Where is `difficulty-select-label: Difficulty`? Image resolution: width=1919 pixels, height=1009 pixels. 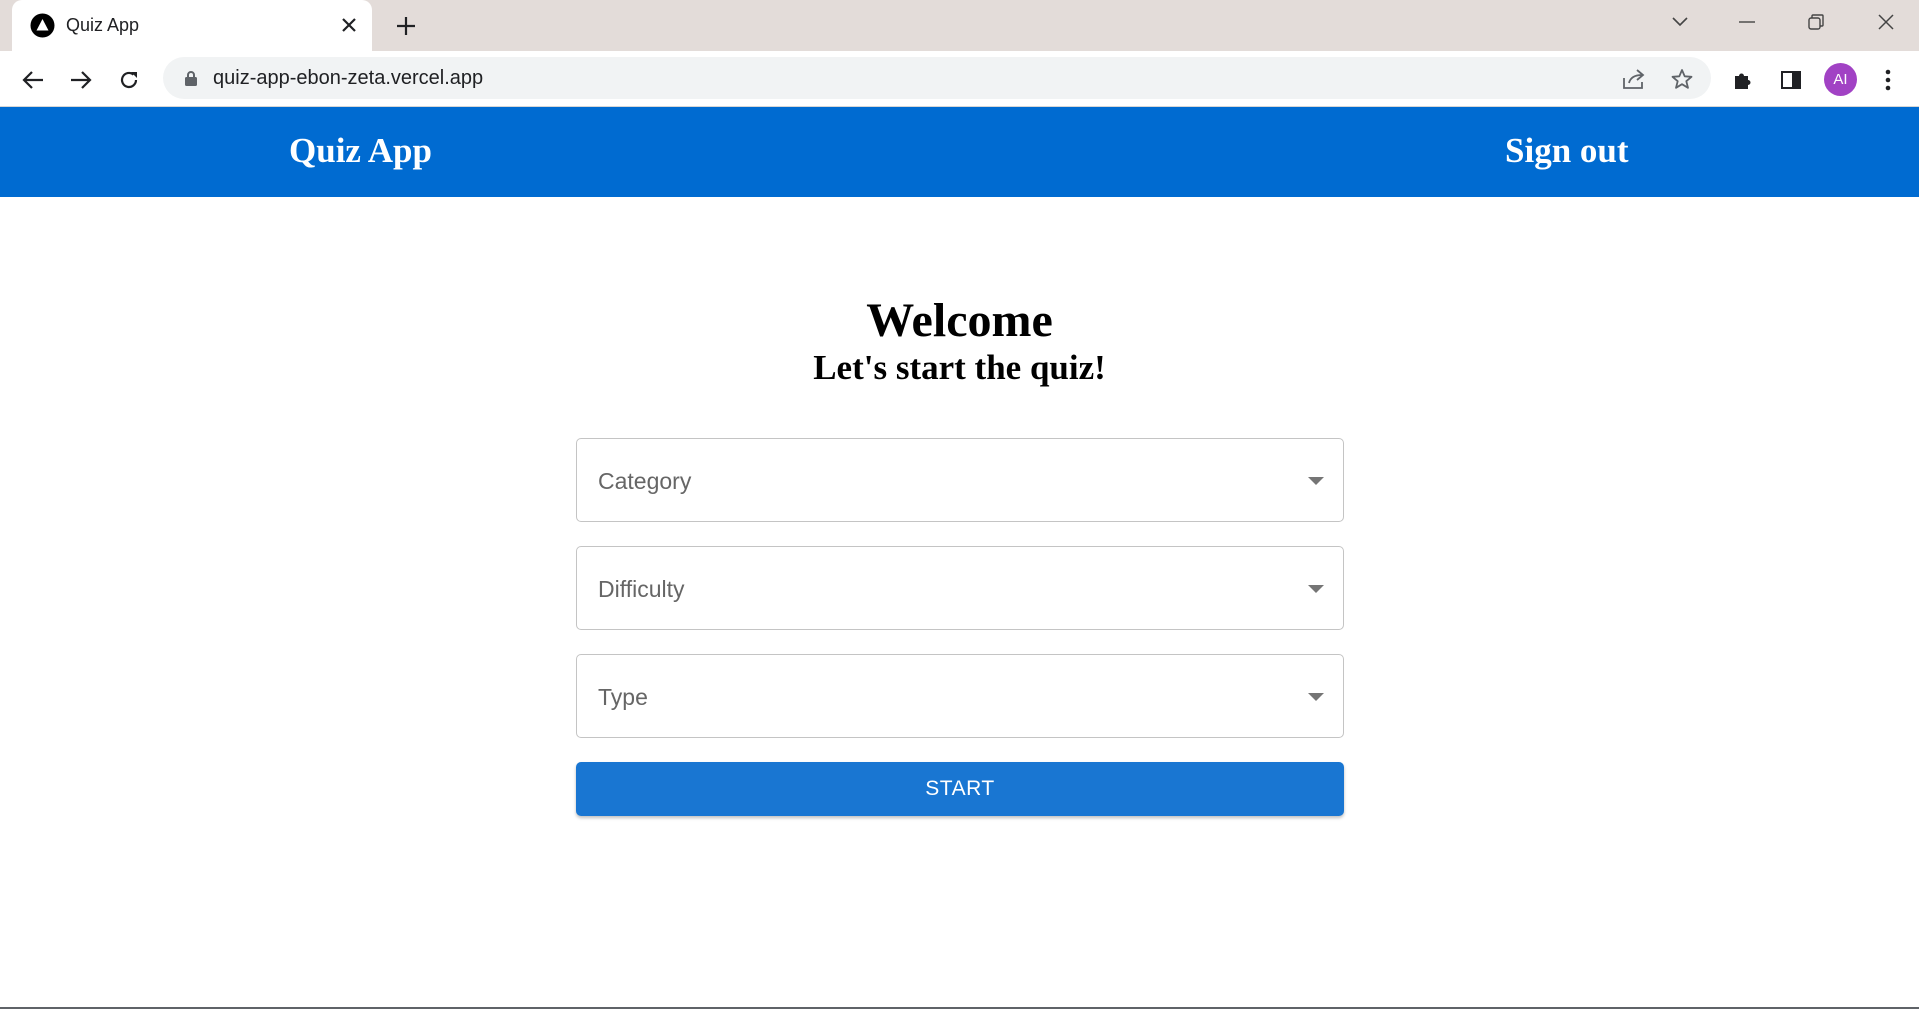 difficulty-select-label: Difficulty is located at coordinates (641, 589).